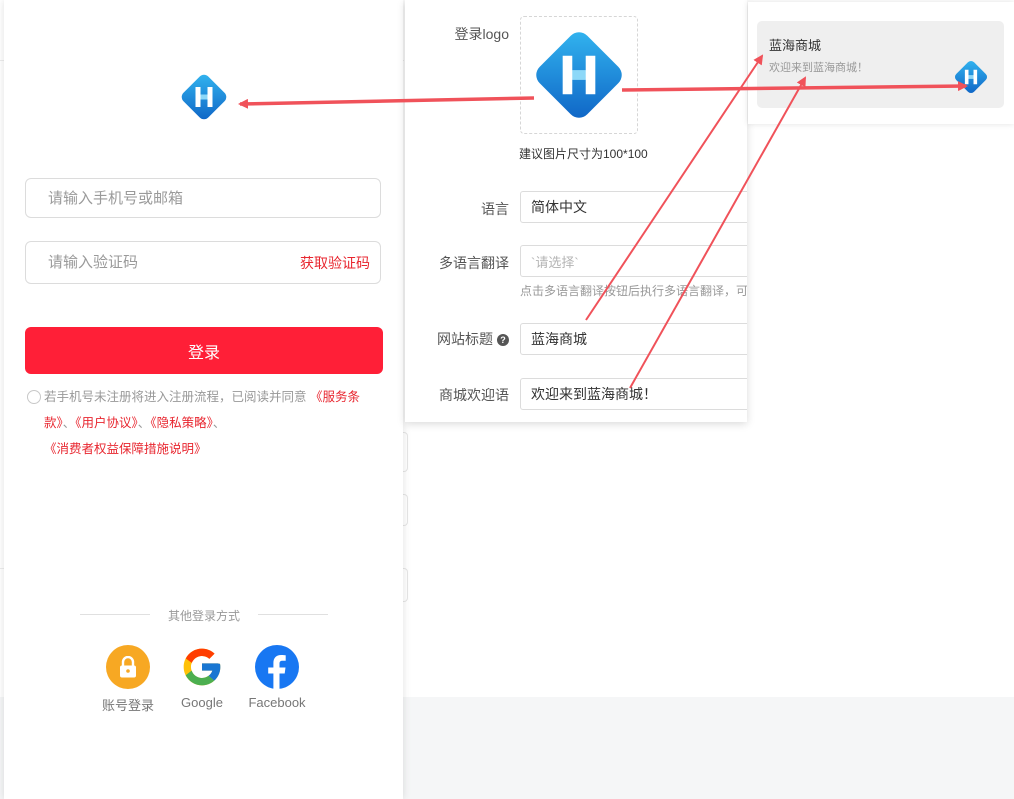 The width and height of the screenshot is (1014, 799). Describe the element at coordinates (335, 263) in the screenshot. I see `get-code-button: 获取验证码` at that location.